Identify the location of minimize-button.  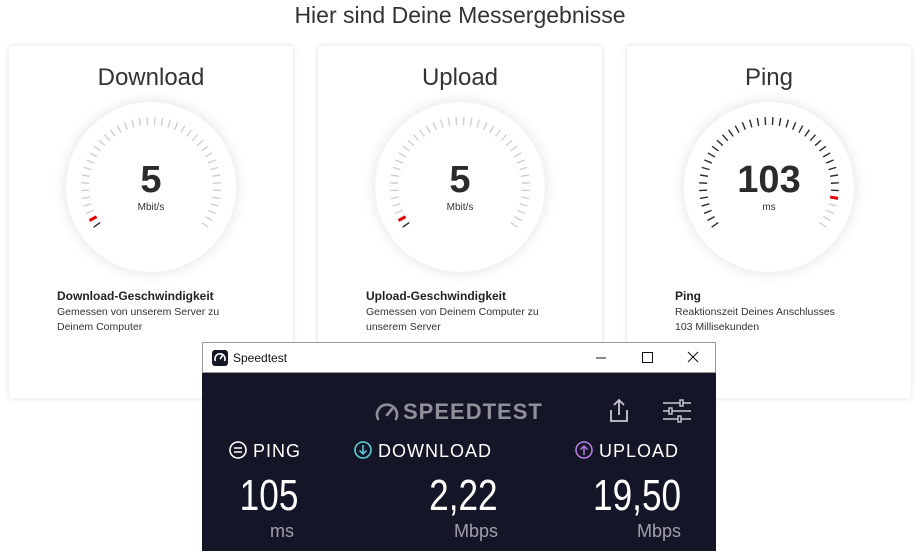
(601, 358).